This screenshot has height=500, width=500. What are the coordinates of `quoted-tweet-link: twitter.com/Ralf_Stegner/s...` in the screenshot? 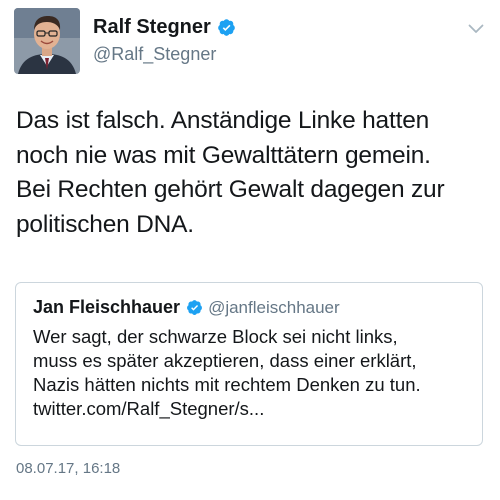 It's located at (255, 409).